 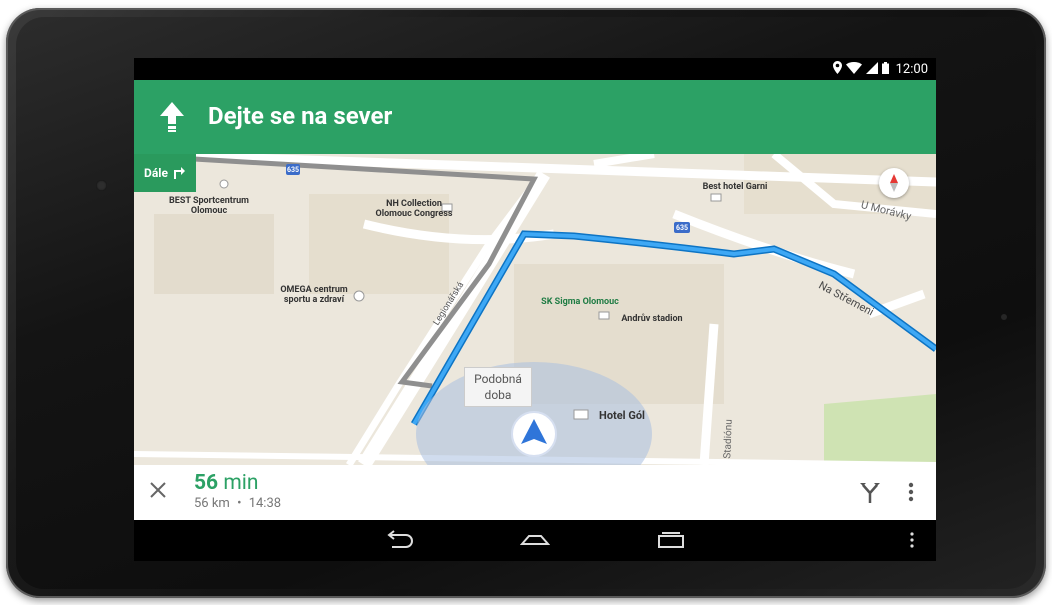 What do you see at coordinates (206, 483) in the screenshot?
I see `duration-value: 56` at bounding box center [206, 483].